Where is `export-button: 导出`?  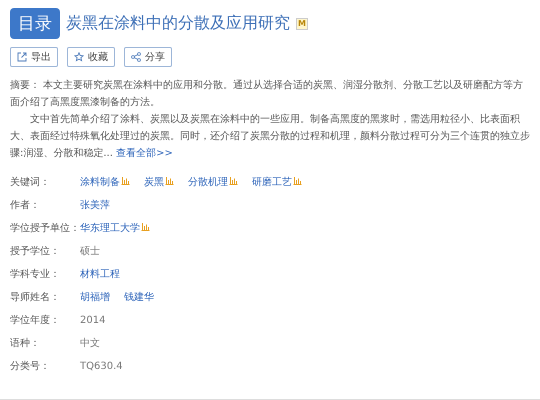 export-button: 导出 is located at coordinates (34, 57).